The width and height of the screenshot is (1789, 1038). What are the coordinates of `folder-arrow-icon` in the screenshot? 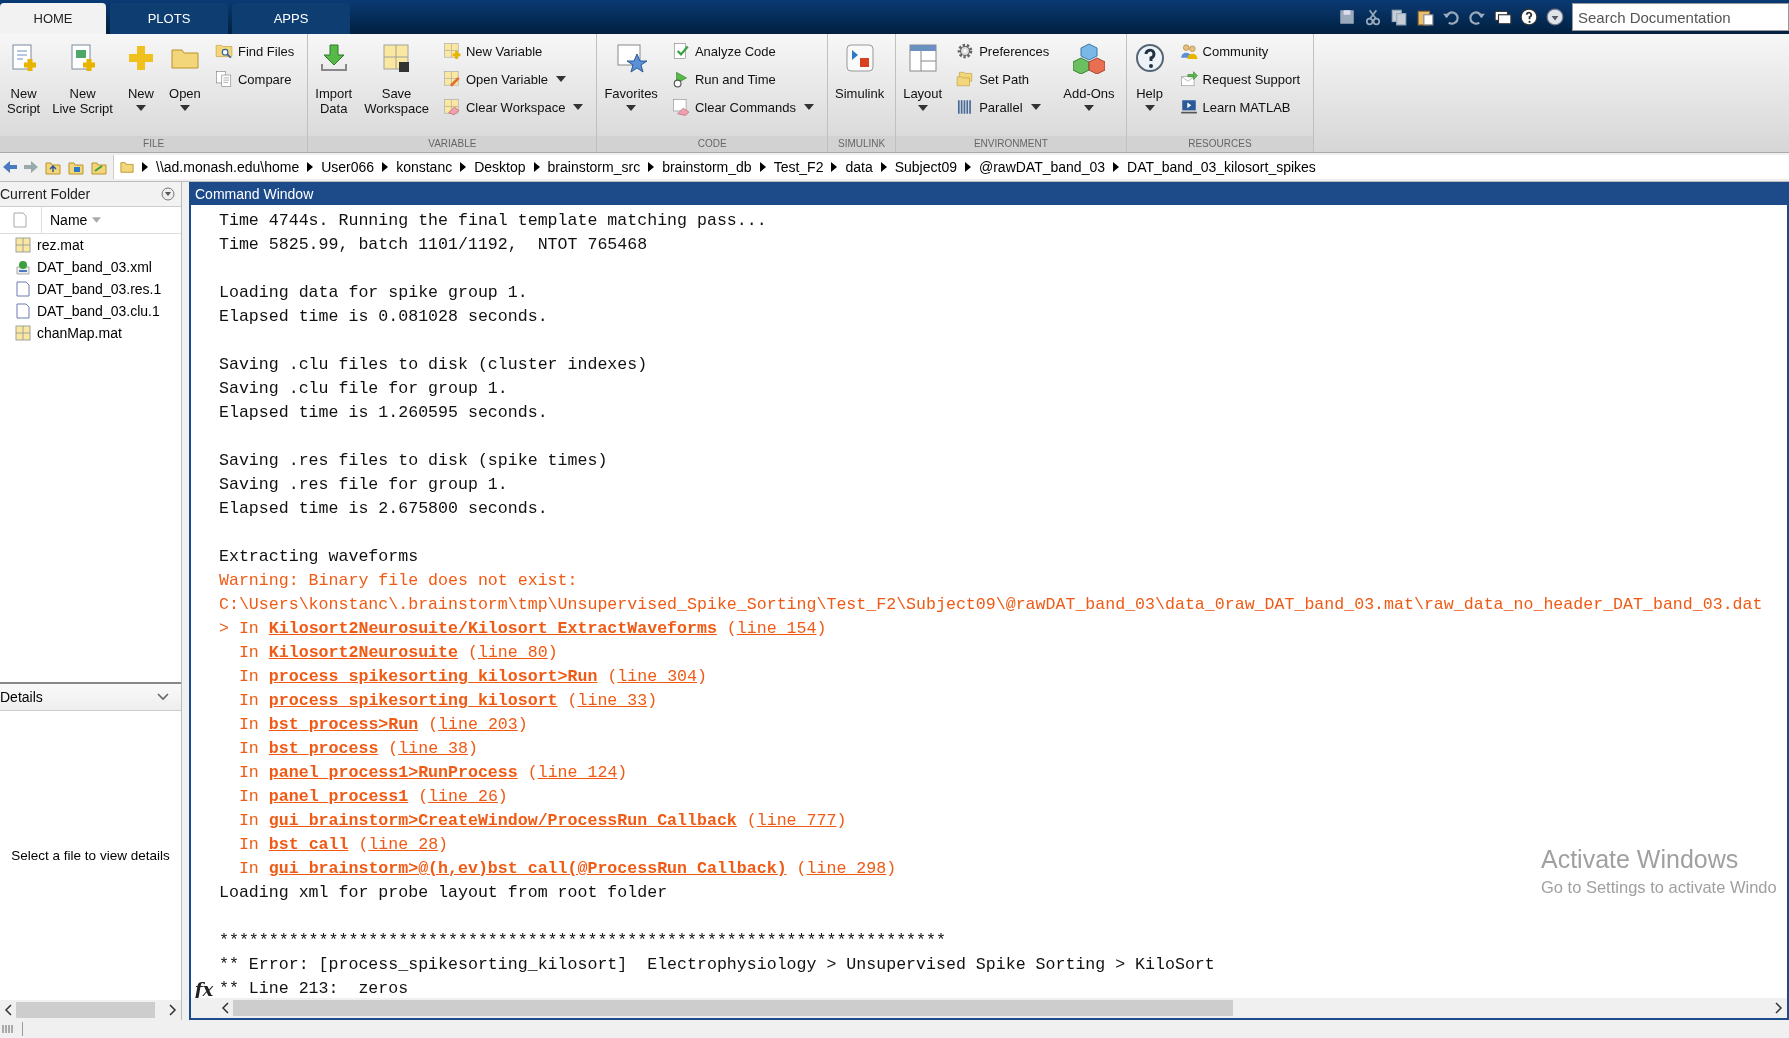 It's located at (99, 167).